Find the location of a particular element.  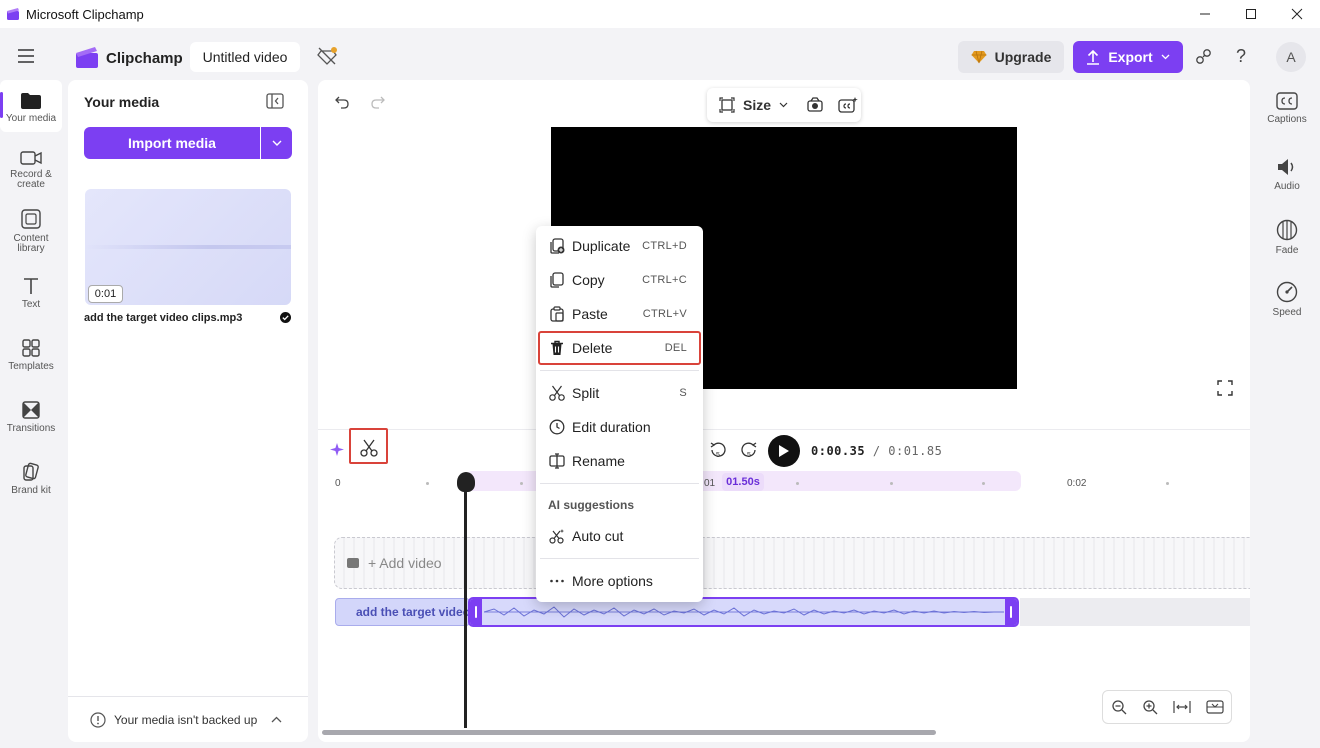

text-icon is located at coordinates (31, 286).